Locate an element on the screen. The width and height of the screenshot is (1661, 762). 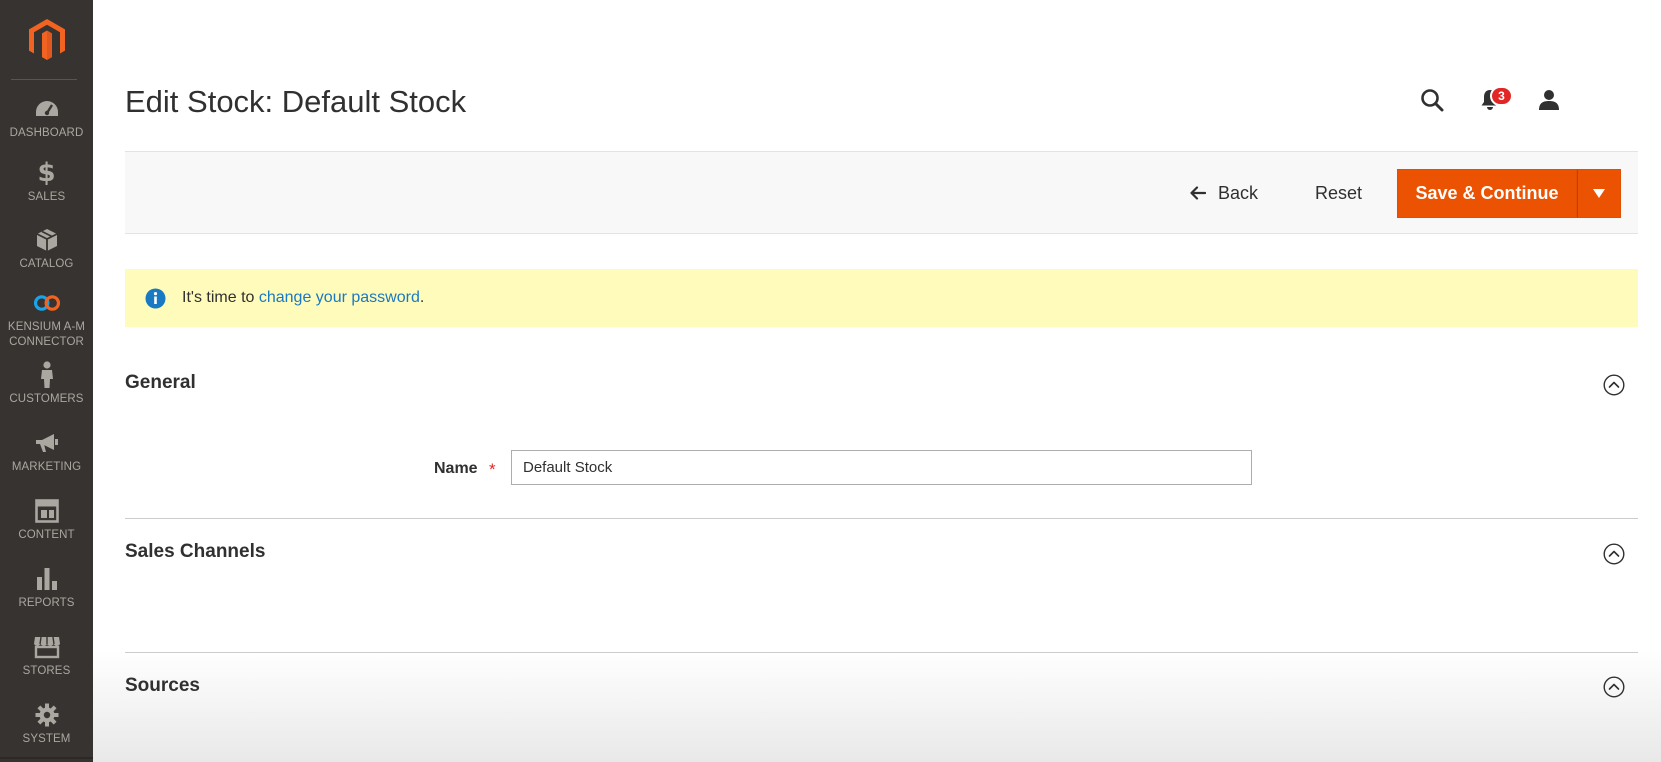
kensium-logo-icon is located at coordinates (47, 303).